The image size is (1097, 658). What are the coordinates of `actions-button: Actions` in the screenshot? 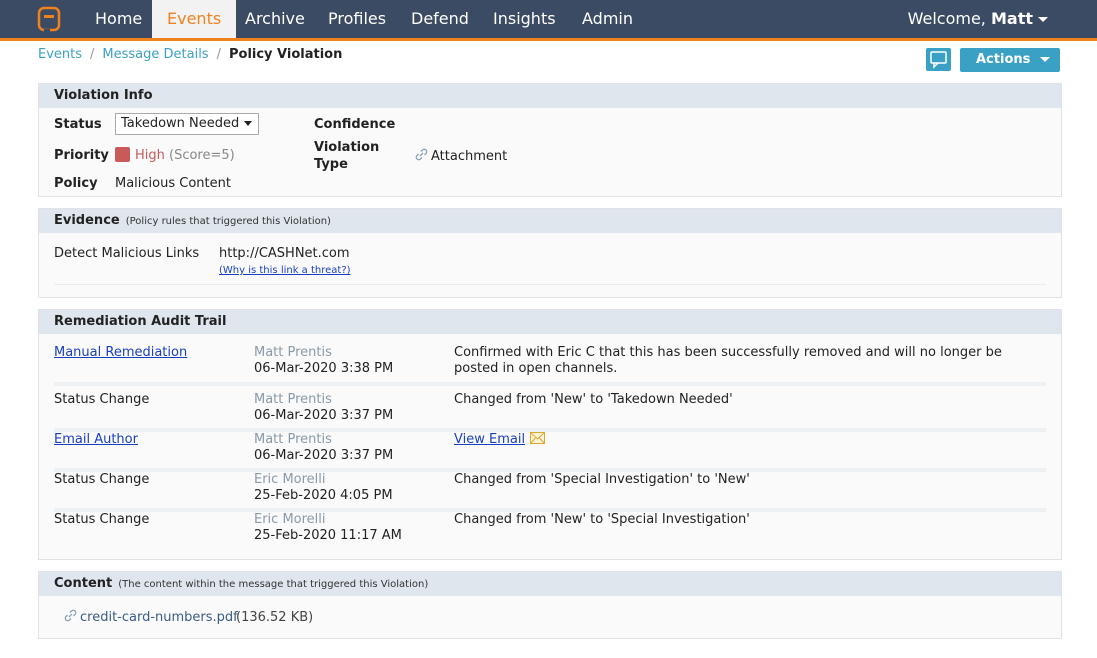 It's located at (1010, 60).